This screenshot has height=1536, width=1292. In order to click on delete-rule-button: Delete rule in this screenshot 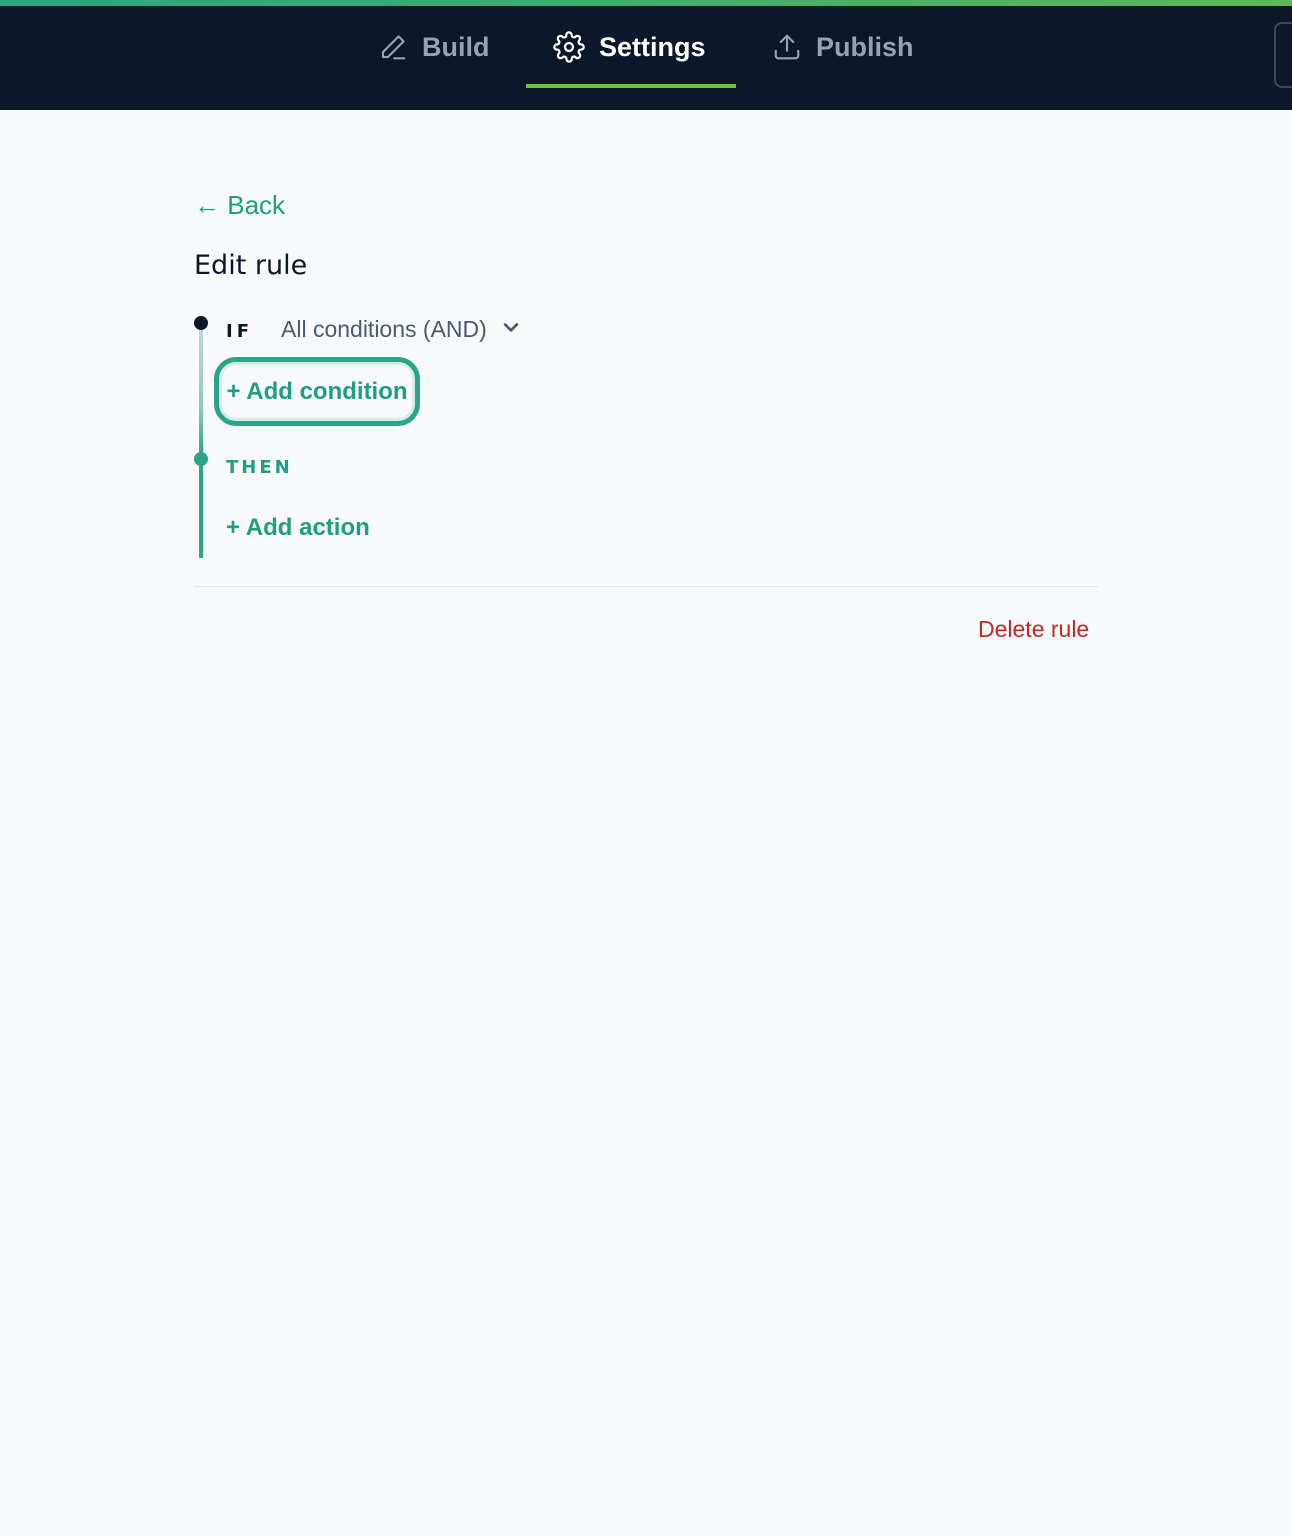, I will do `click(1033, 629)`.